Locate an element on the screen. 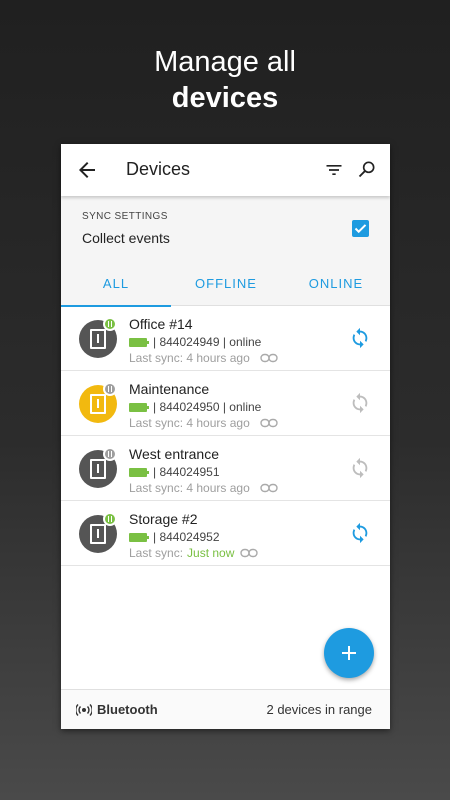 Image resolution: width=450 pixels, height=800 pixels. headline-line-2: devices is located at coordinates (225, 98).